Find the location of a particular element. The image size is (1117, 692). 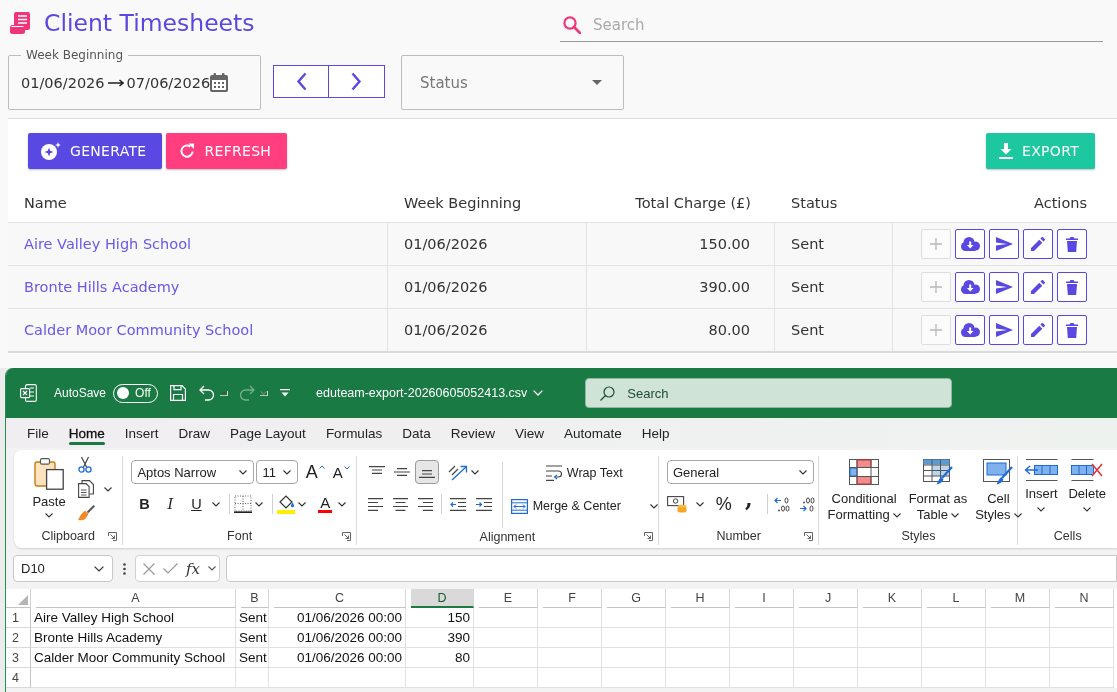

client-name-link: Bronte Hills Academy is located at coordinates (102, 287).